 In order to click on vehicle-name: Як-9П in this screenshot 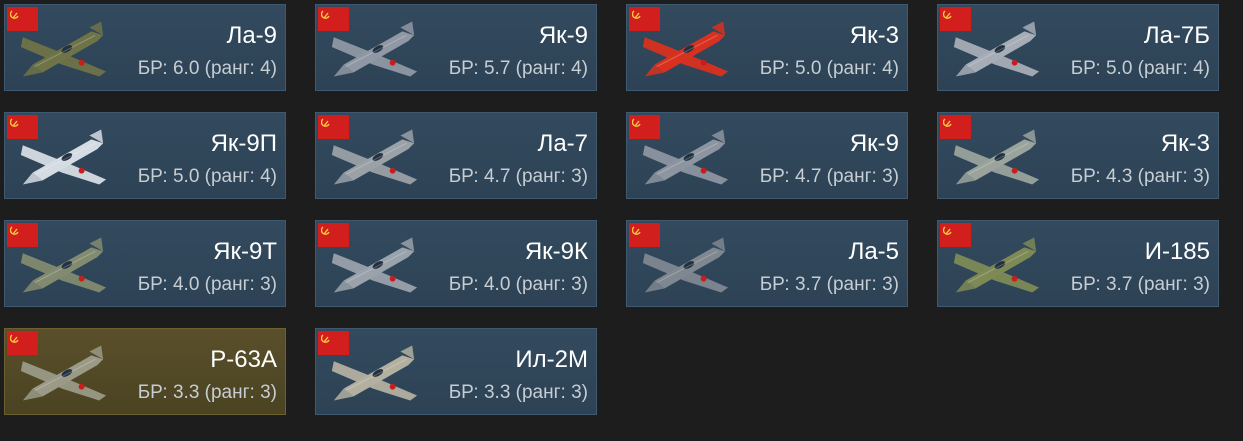, I will do `click(243, 143)`.